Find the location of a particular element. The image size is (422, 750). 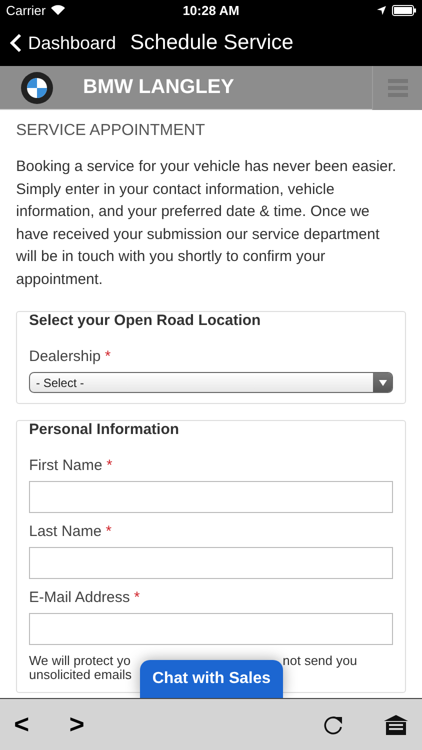

field-label: E-Mail Address is located at coordinates (79, 597).